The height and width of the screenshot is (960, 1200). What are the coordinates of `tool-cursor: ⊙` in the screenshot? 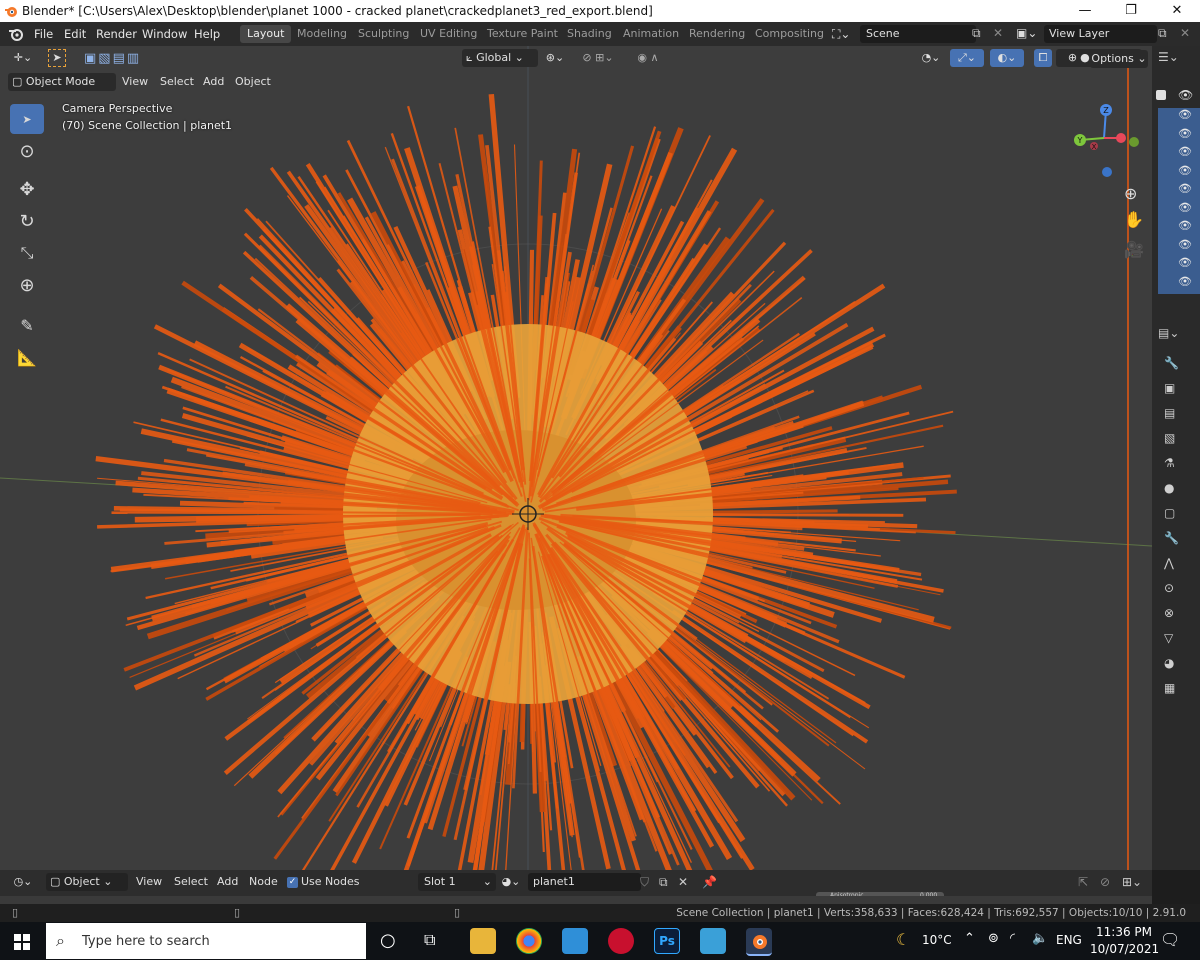 It's located at (27, 151).